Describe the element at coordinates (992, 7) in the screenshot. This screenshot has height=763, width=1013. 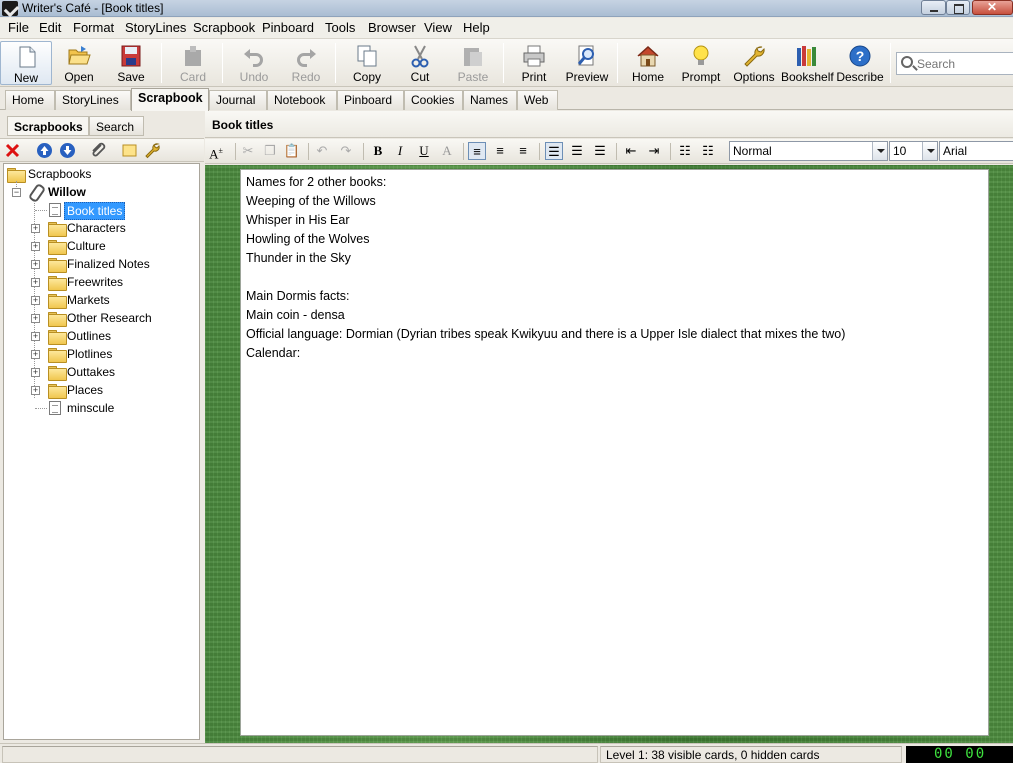
I see `close-button` at that location.